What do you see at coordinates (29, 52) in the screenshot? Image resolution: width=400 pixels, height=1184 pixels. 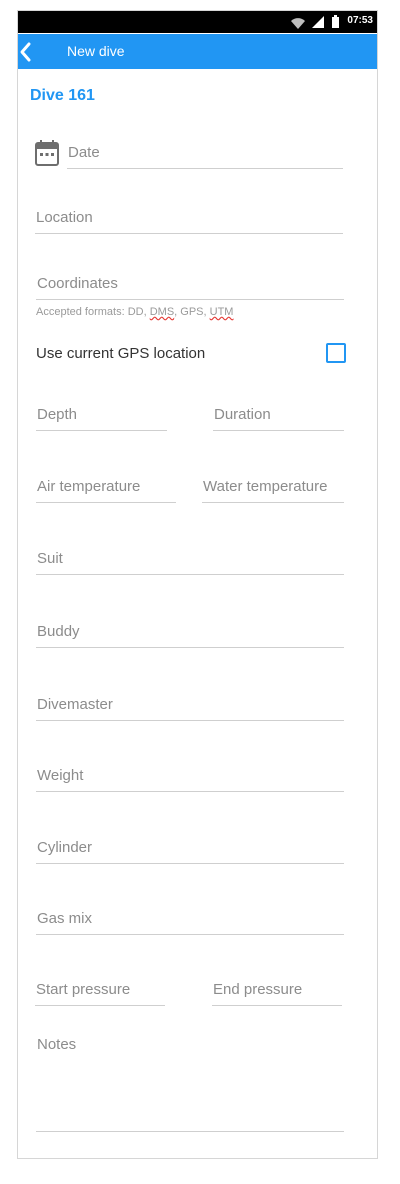 I see `chevron-left-icon` at bounding box center [29, 52].